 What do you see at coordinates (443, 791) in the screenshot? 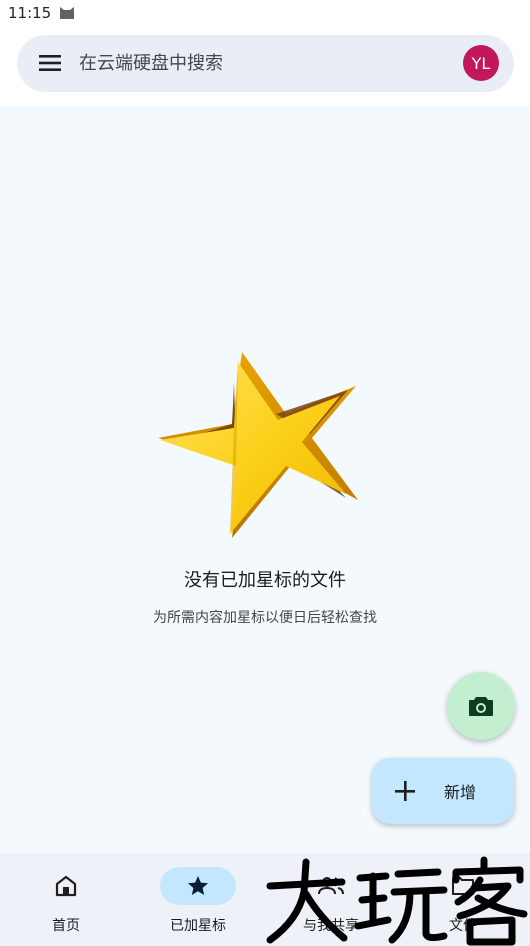
I see `new-button: 新增` at bounding box center [443, 791].